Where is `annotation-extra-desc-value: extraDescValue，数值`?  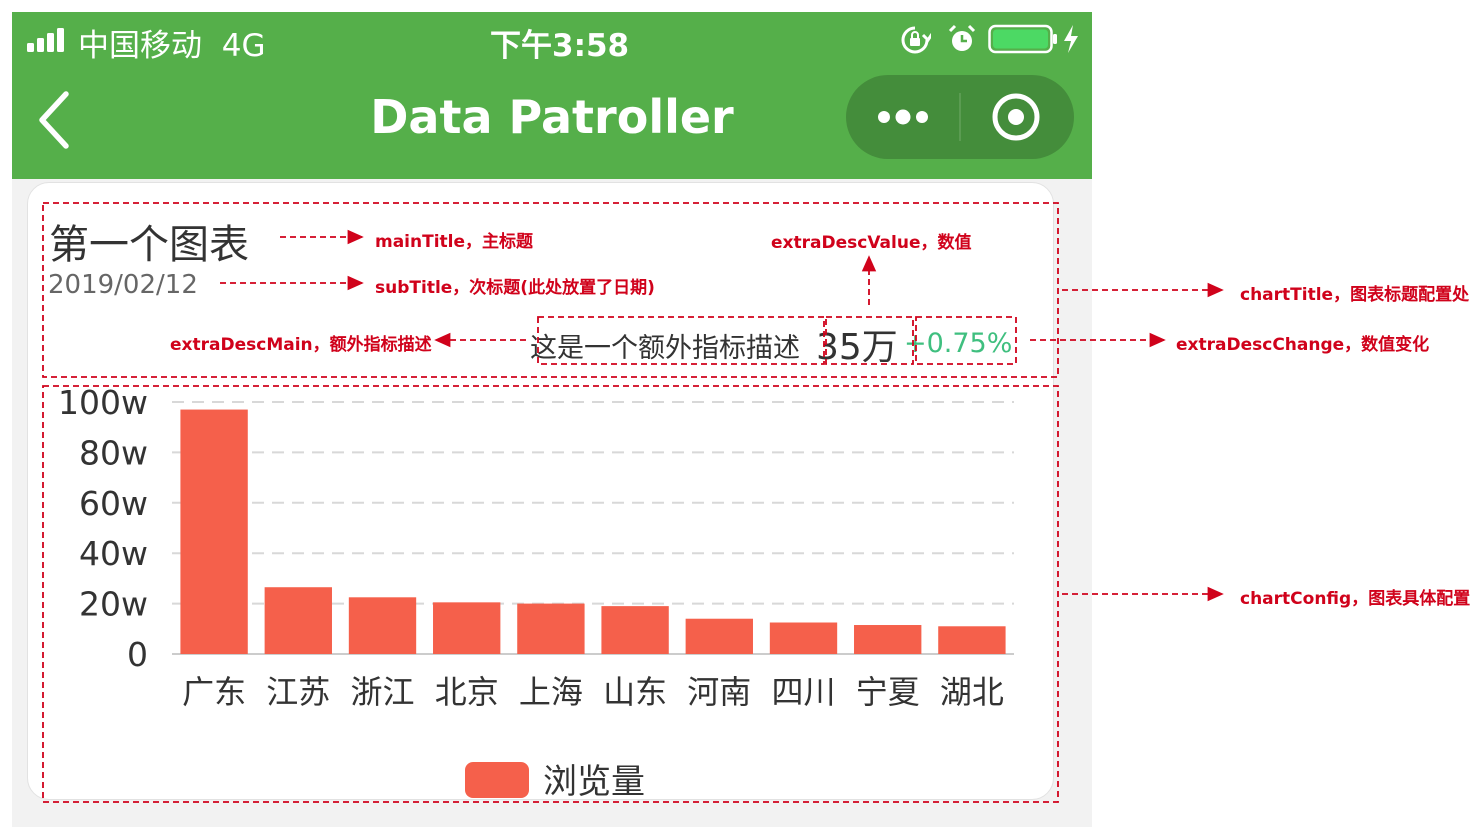 annotation-extra-desc-value: extraDescValue，数值 is located at coordinates (871, 243).